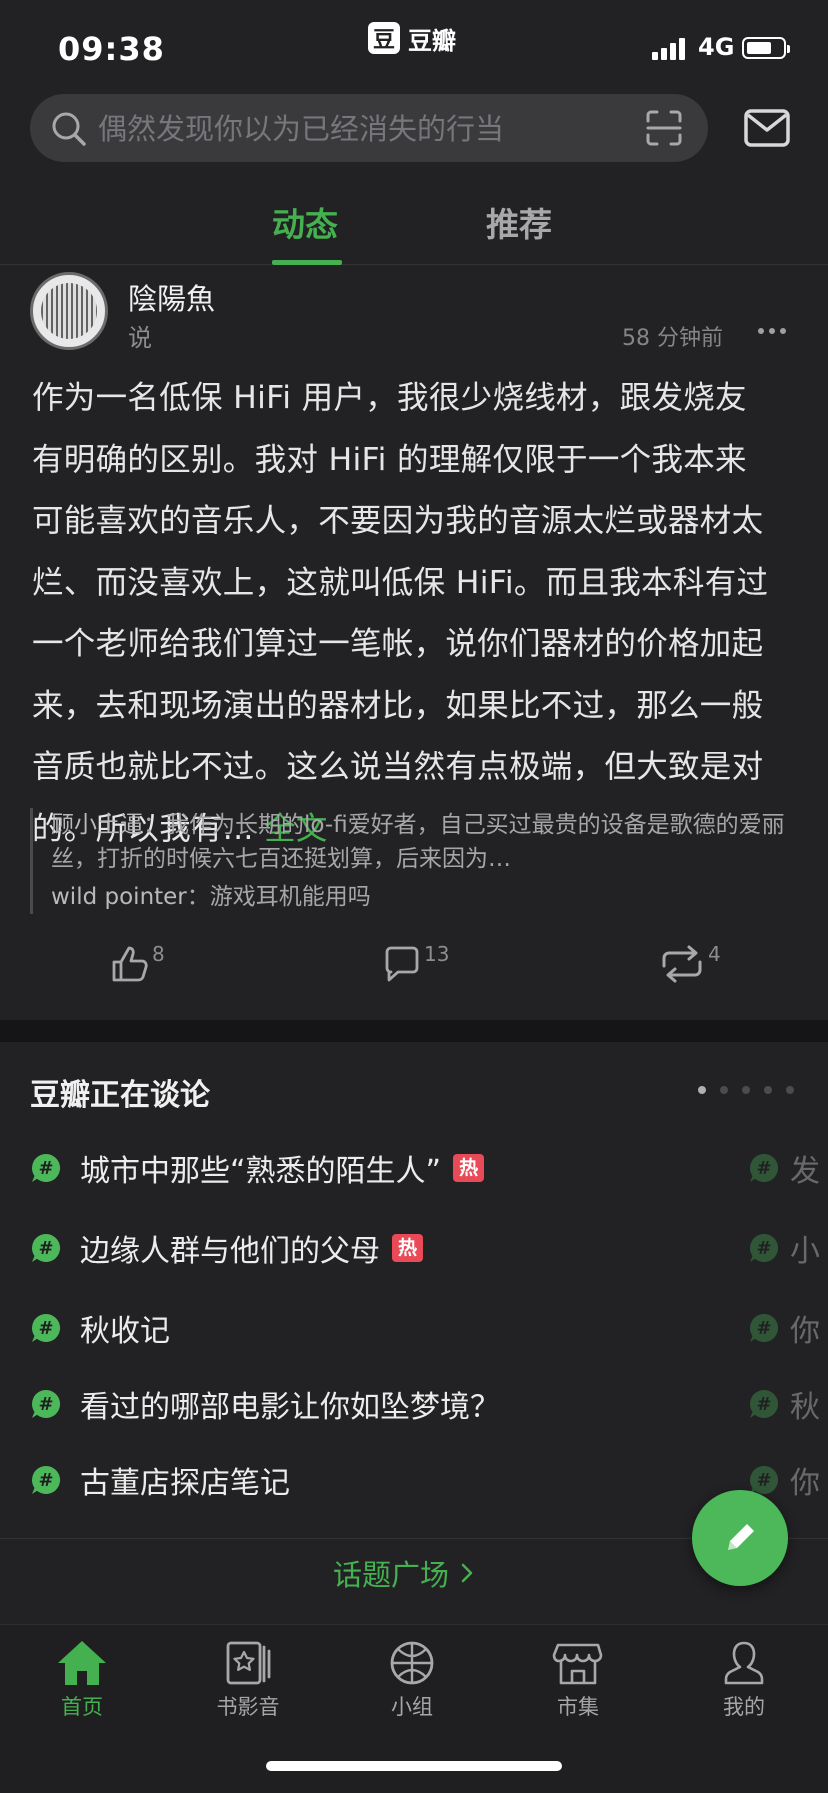 The height and width of the screenshot is (1793, 828). I want to click on app-brand: 豆 豆瓣, so click(412, 38).